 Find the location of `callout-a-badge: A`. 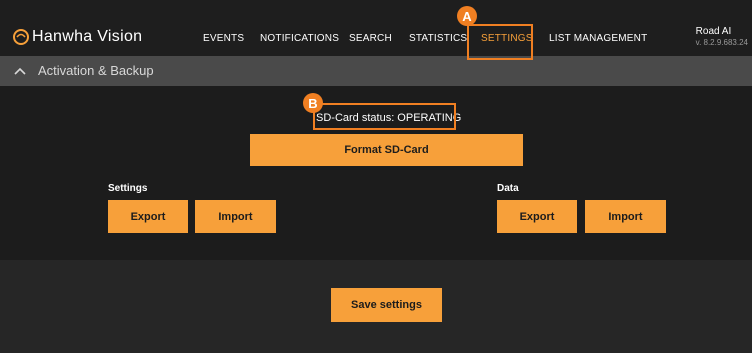

callout-a-badge: A is located at coordinates (467, 16).